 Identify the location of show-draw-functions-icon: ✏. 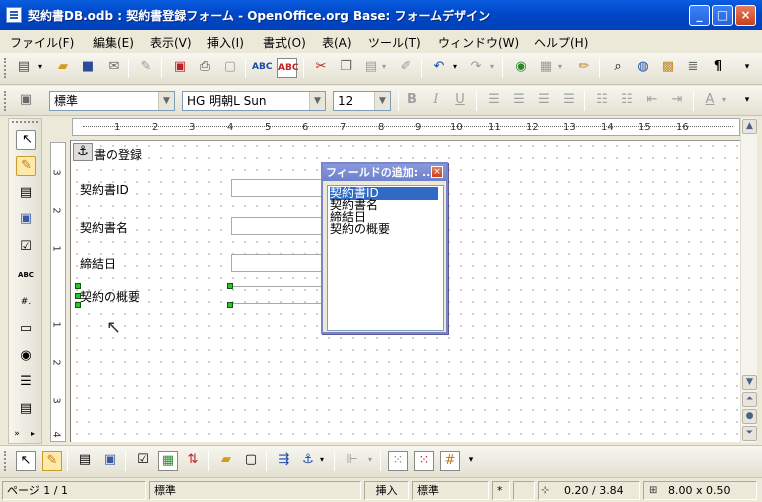
(584, 67).